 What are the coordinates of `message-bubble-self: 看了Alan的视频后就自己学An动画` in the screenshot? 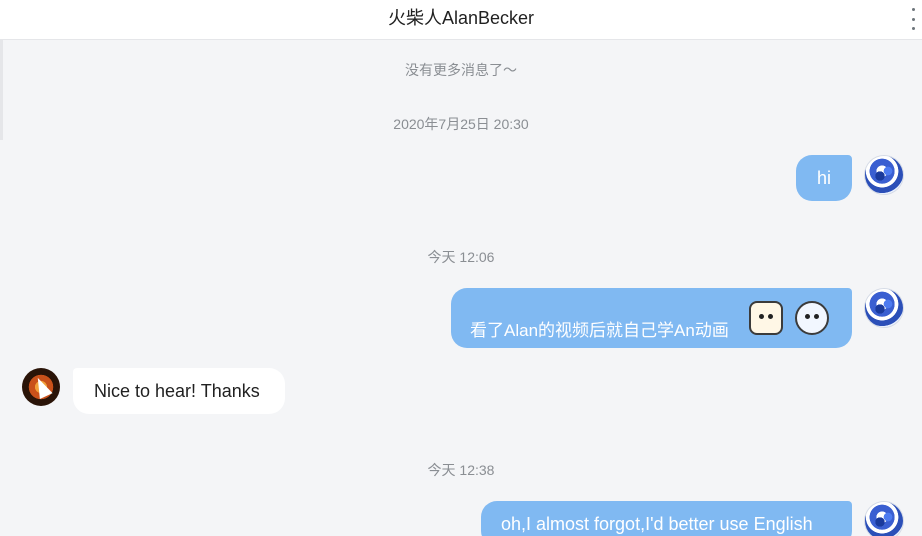 It's located at (651, 318).